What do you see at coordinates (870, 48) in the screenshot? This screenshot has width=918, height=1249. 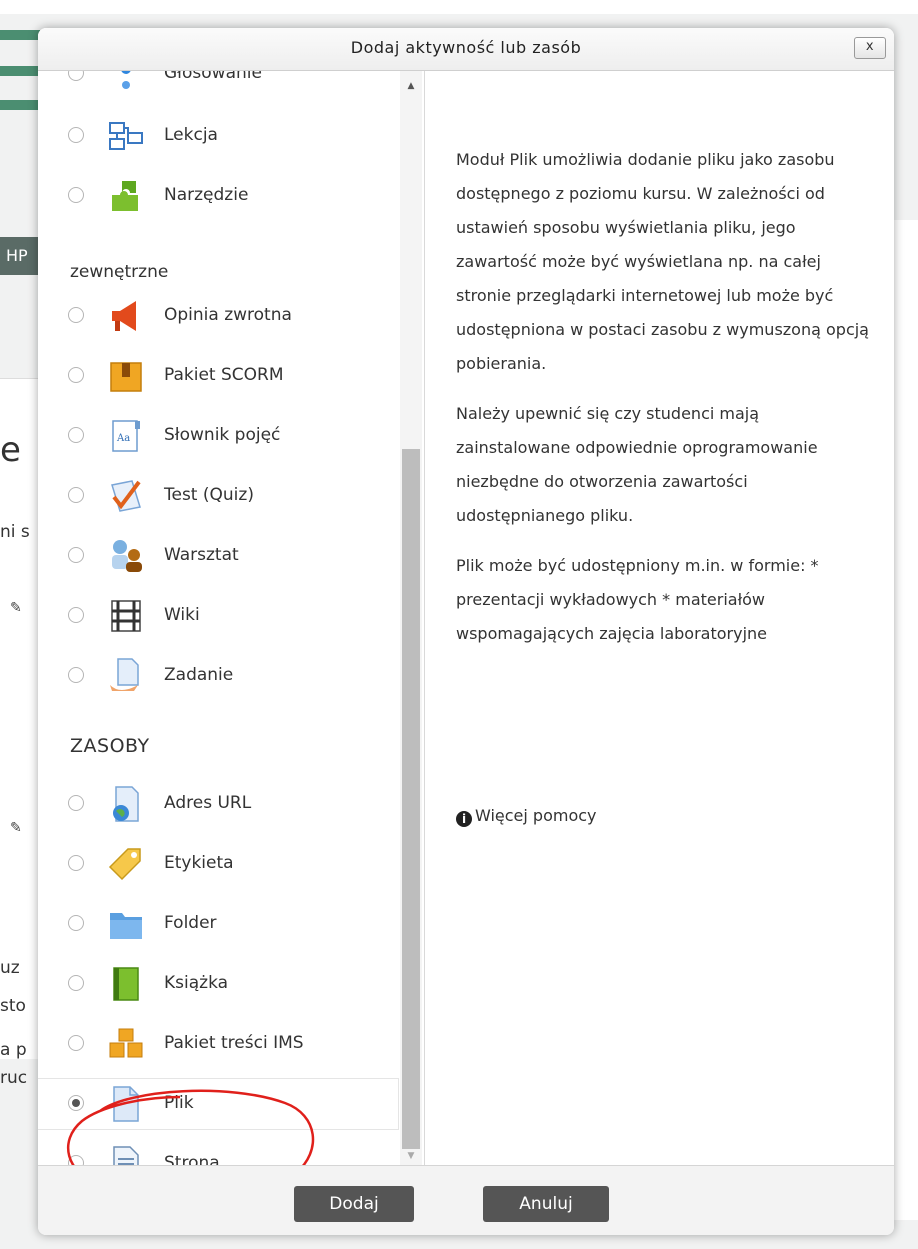 I see `close-button: x` at bounding box center [870, 48].